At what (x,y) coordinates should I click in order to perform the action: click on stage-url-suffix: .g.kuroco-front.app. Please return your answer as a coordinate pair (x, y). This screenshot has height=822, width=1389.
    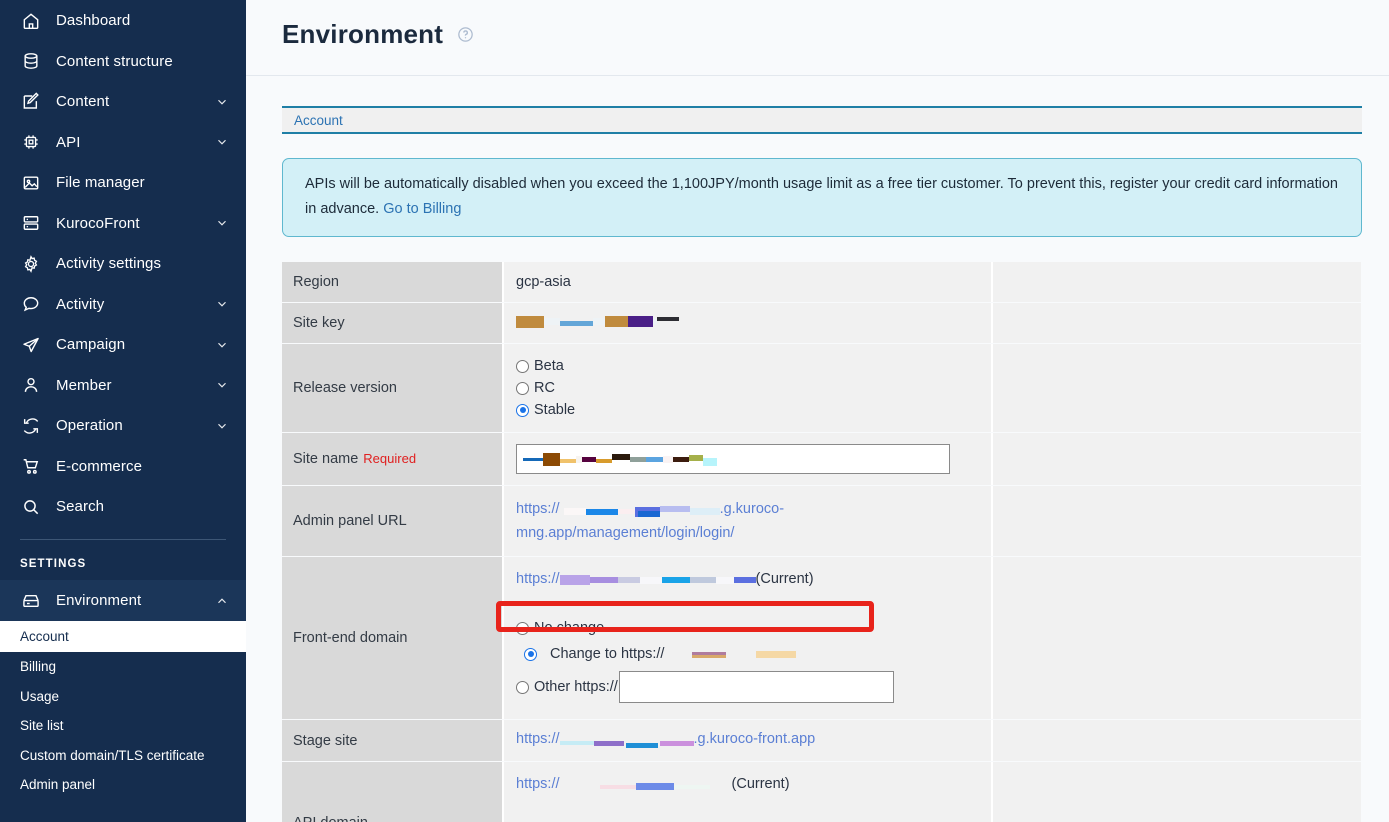
    Looking at the image, I should click on (755, 739).